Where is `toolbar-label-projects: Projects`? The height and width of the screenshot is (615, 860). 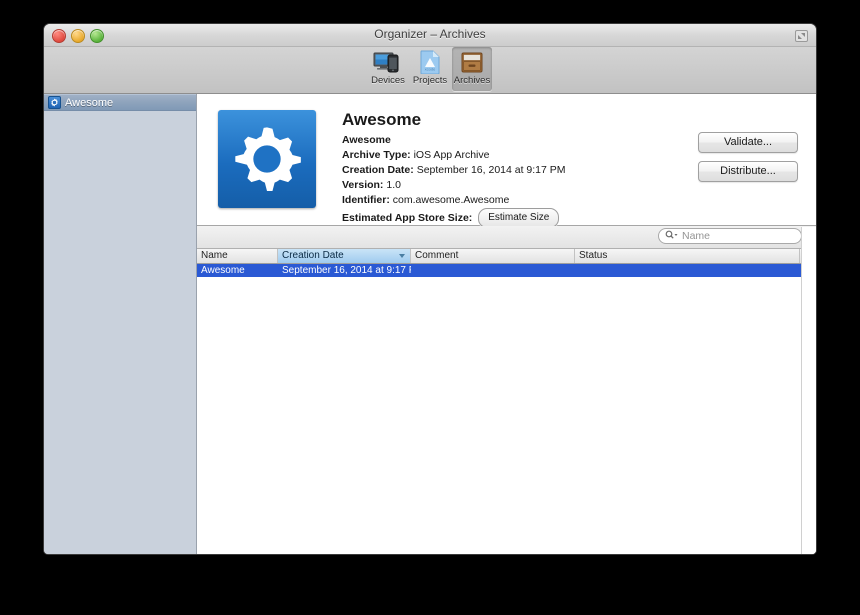 toolbar-label-projects: Projects is located at coordinates (430, 80).